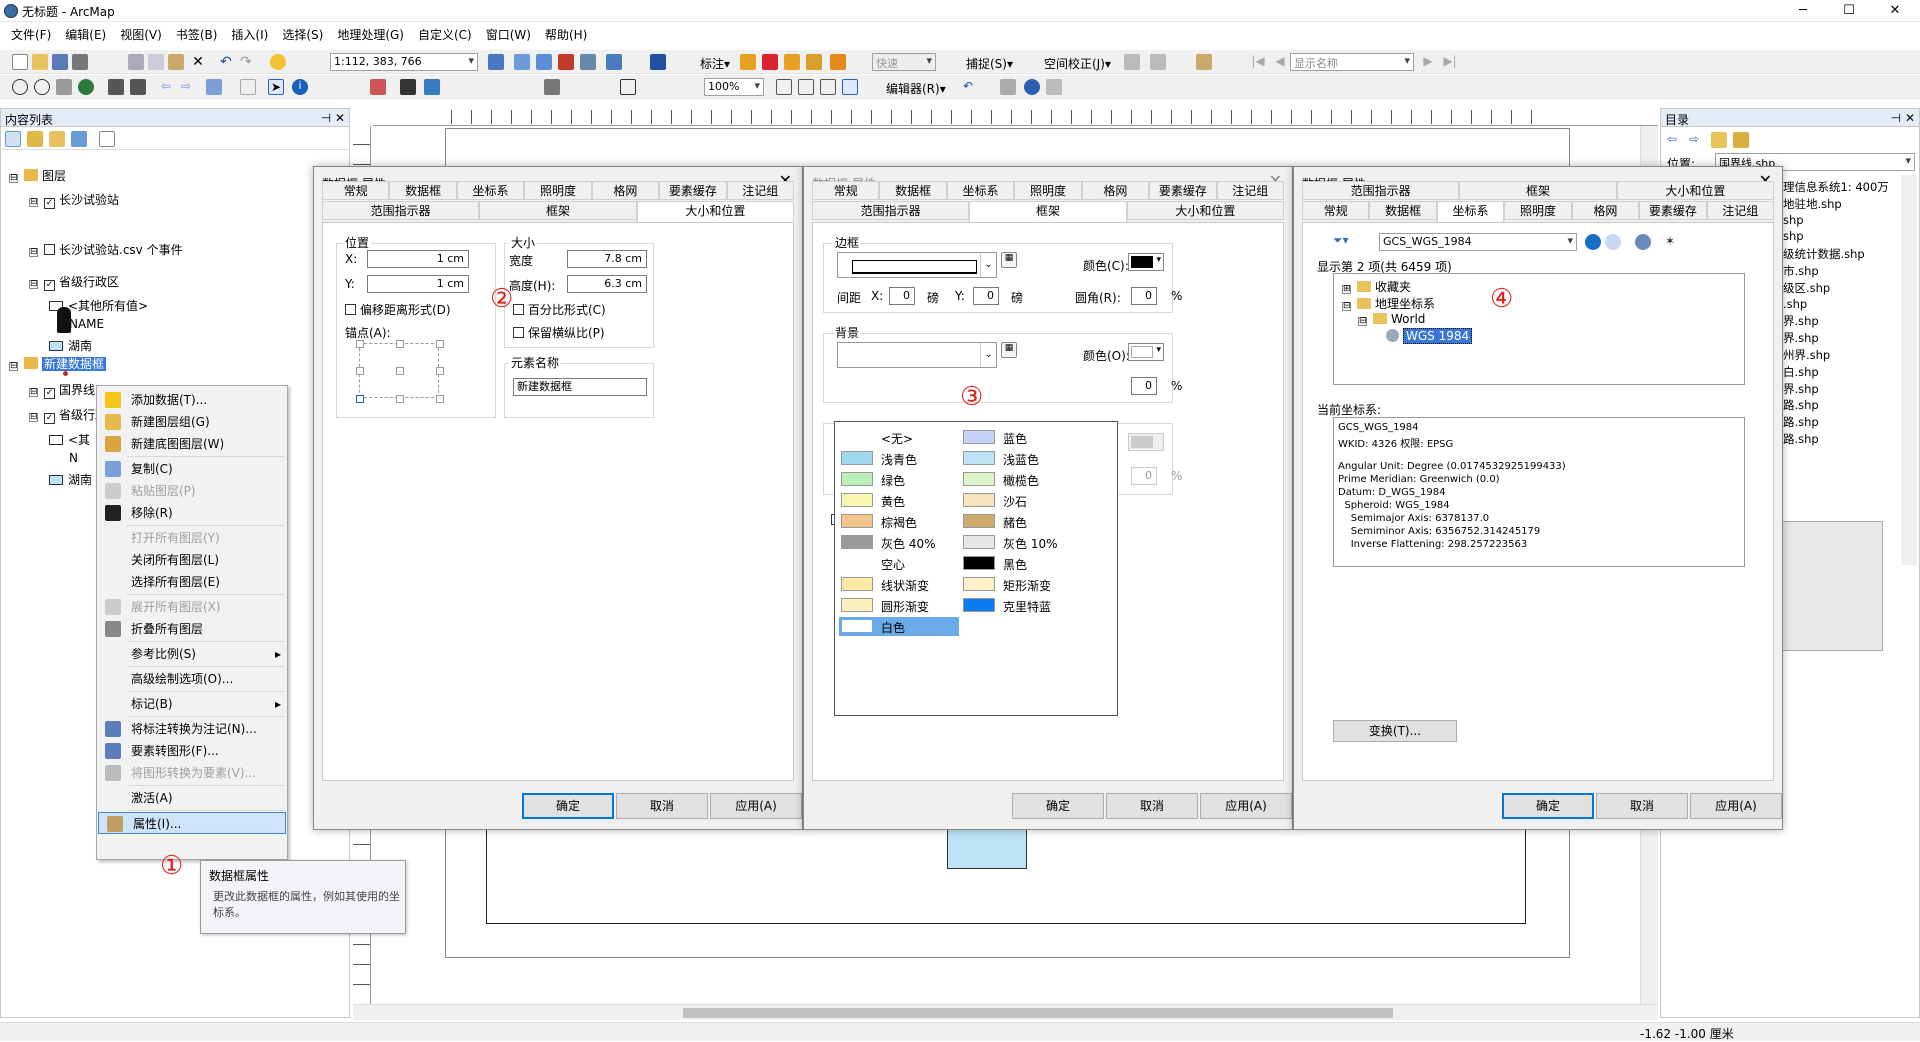  Describe the element at coordinates (1806, 288) in the screenshot. I see `catalog-file-item: 级区.shp` at that location.